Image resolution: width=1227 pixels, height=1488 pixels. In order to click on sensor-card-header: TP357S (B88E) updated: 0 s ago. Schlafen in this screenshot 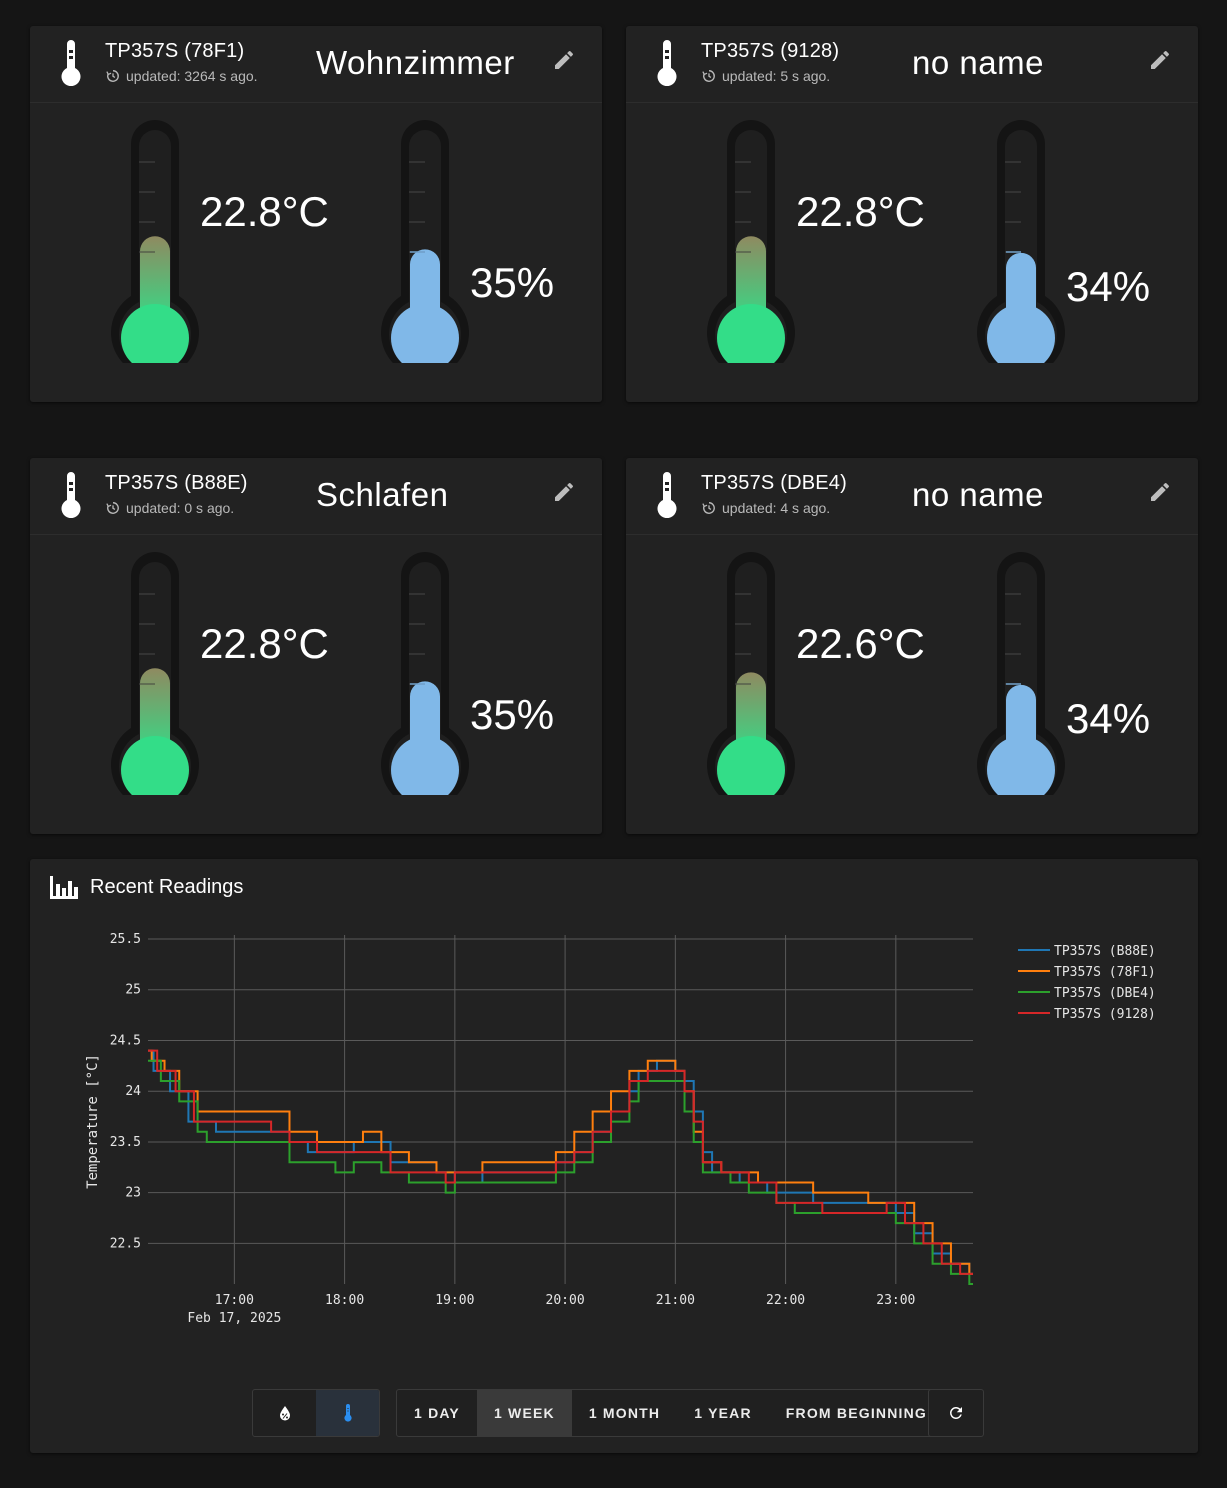, I will do `click(316, 496)`.